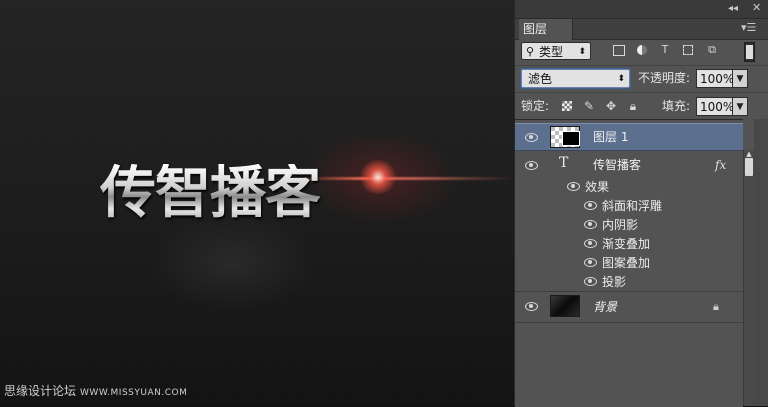  What do you see at coordinates (761, 262) in the screenshot?
I see `panel-right-edge` at bounding box center [761, 262].